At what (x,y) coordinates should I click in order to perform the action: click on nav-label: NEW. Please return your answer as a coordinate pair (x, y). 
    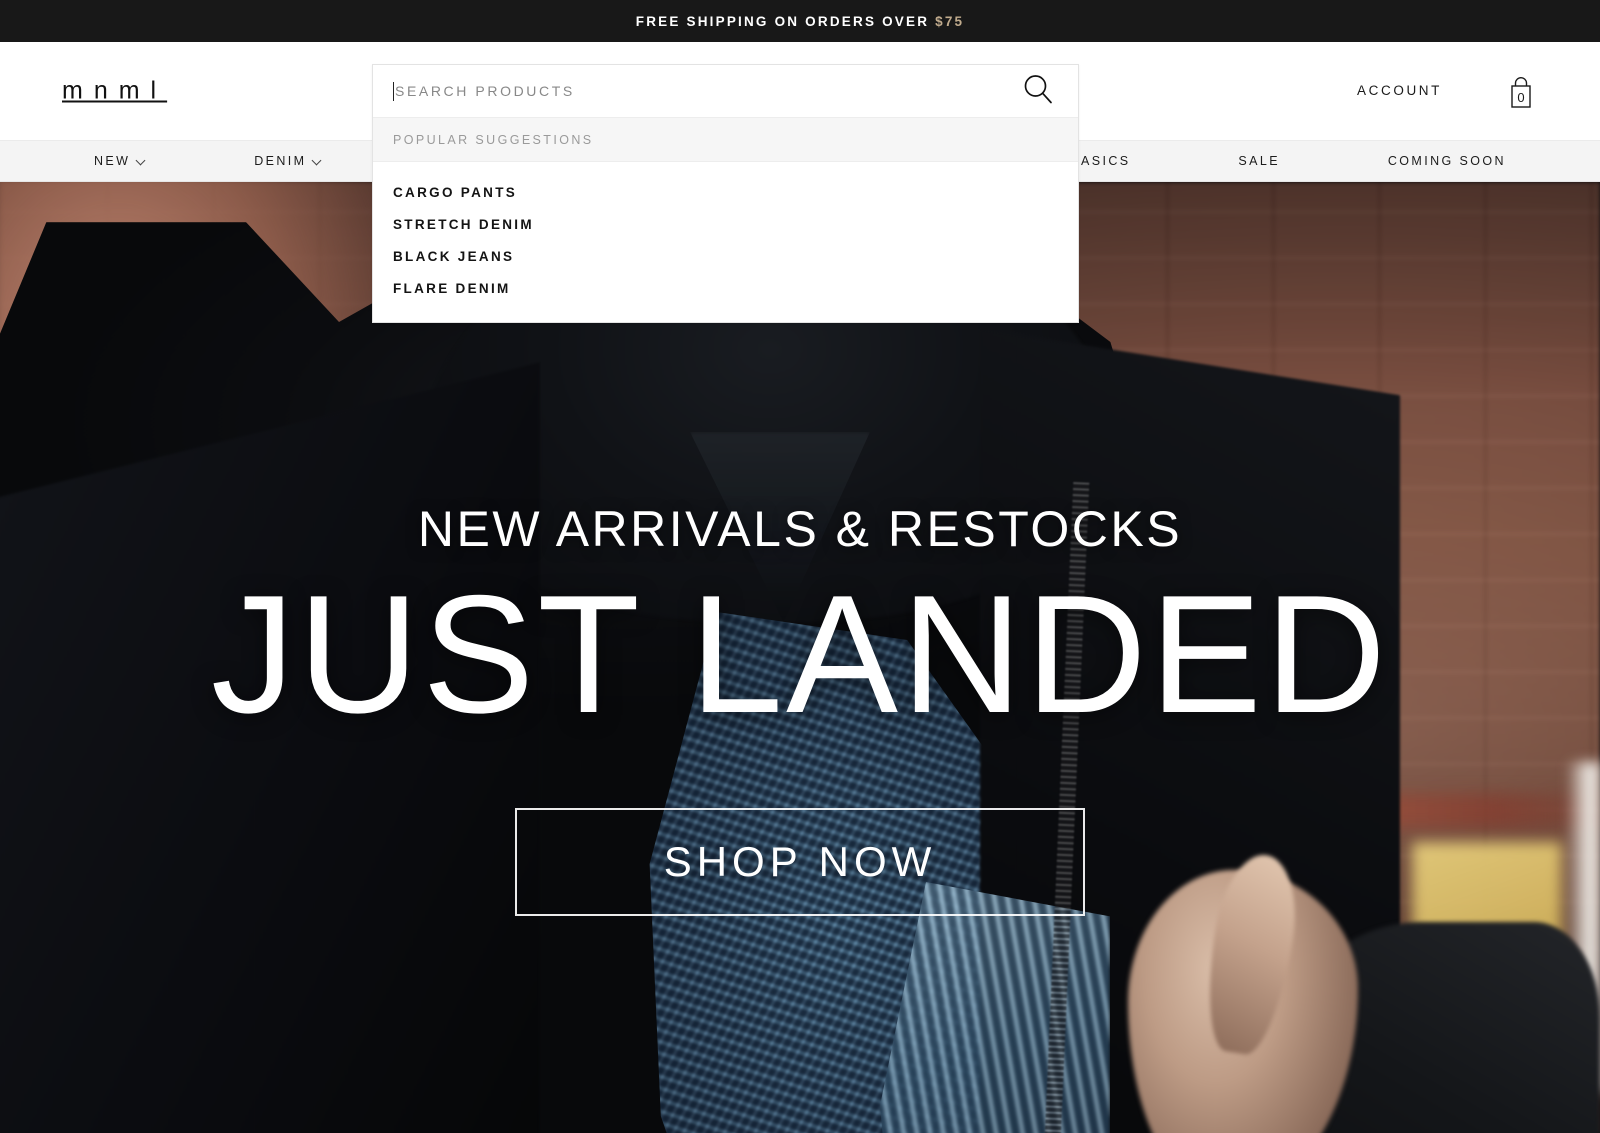
    Looking at the image, I should click on (112, 161).